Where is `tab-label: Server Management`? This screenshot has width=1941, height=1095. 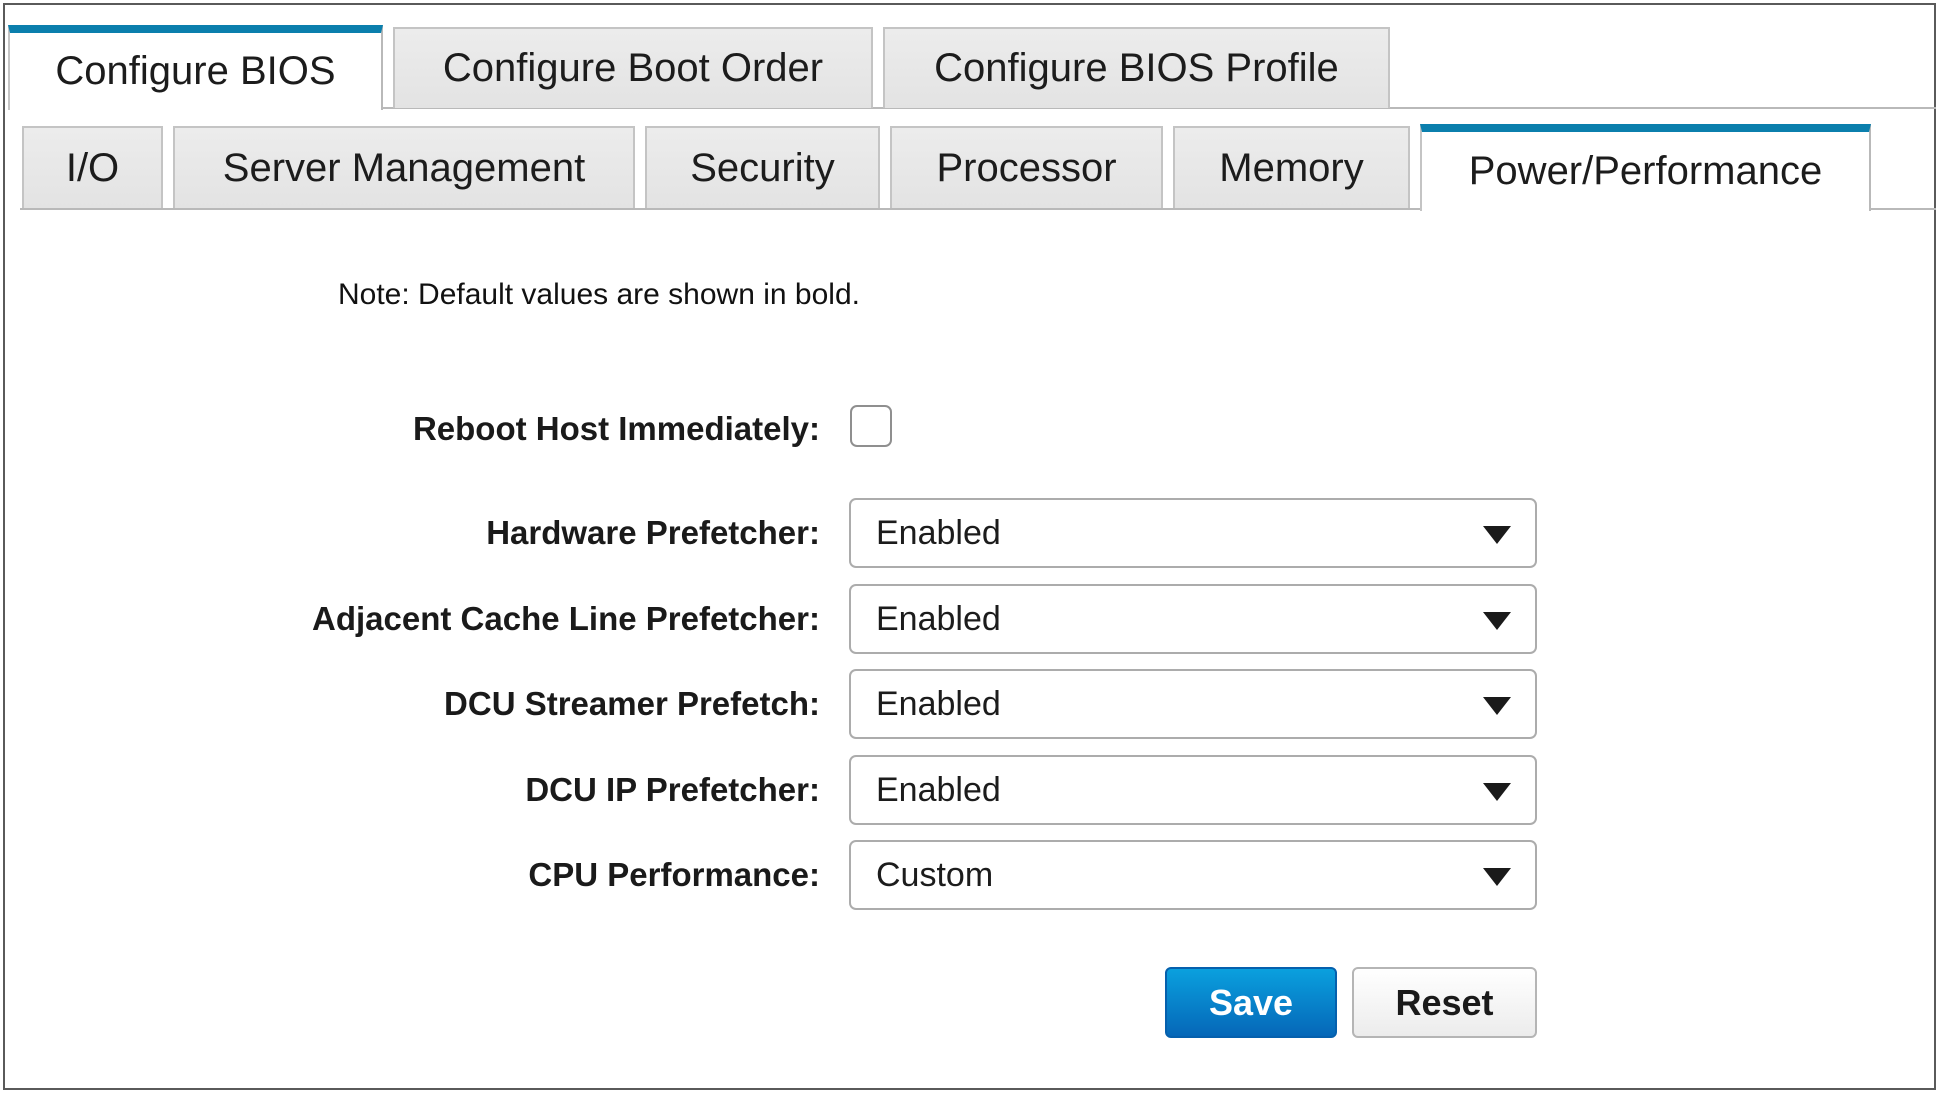 tab-label: Server Management is located at coordinates (404, 167).